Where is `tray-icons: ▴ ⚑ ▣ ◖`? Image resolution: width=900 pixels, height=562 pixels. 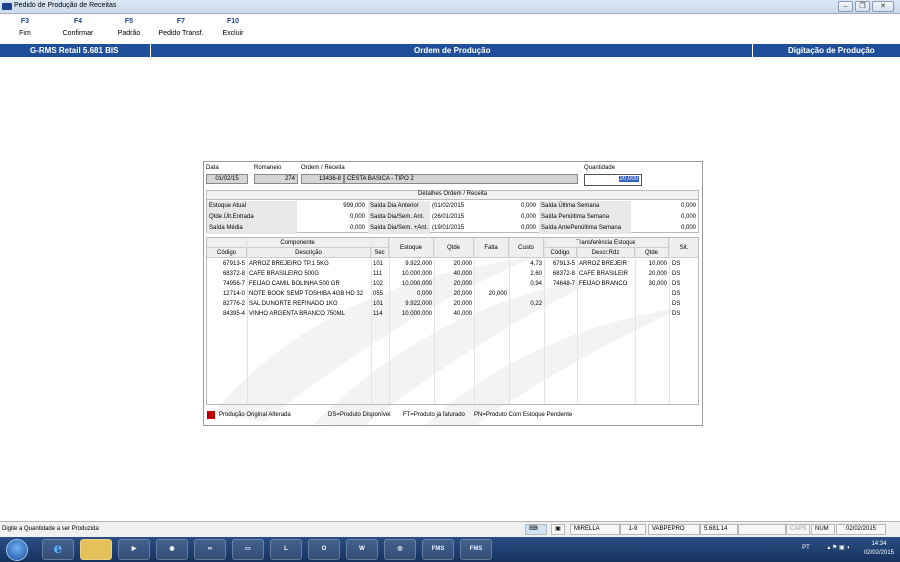 tray-icons: ▴ ⚑ ▣ ◖ is located at coordinates (838, 548).